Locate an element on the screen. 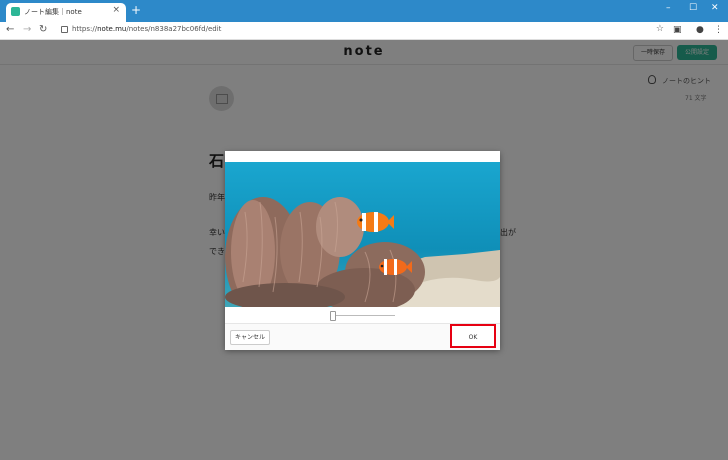  browser-tab: ノート編集｜note × is located at coordinates (66, 12).